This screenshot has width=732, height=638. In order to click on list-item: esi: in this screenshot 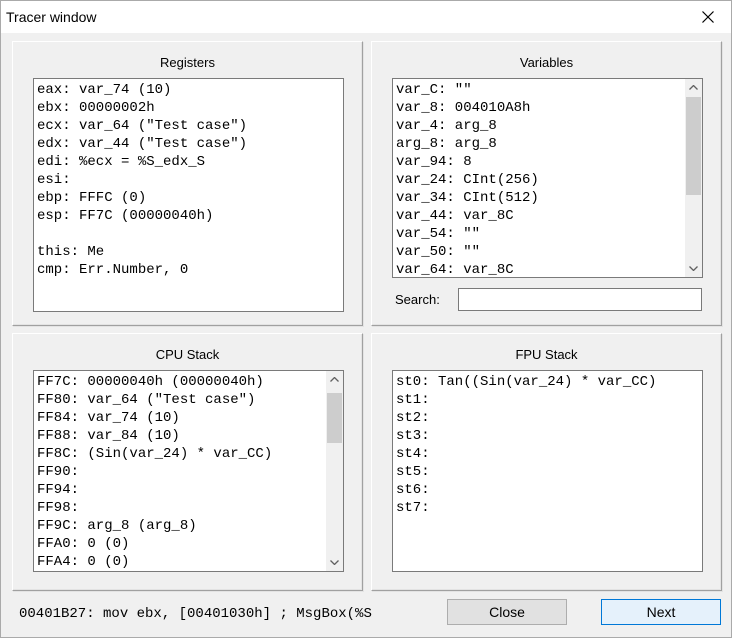, I will do `click(142, 180)`.